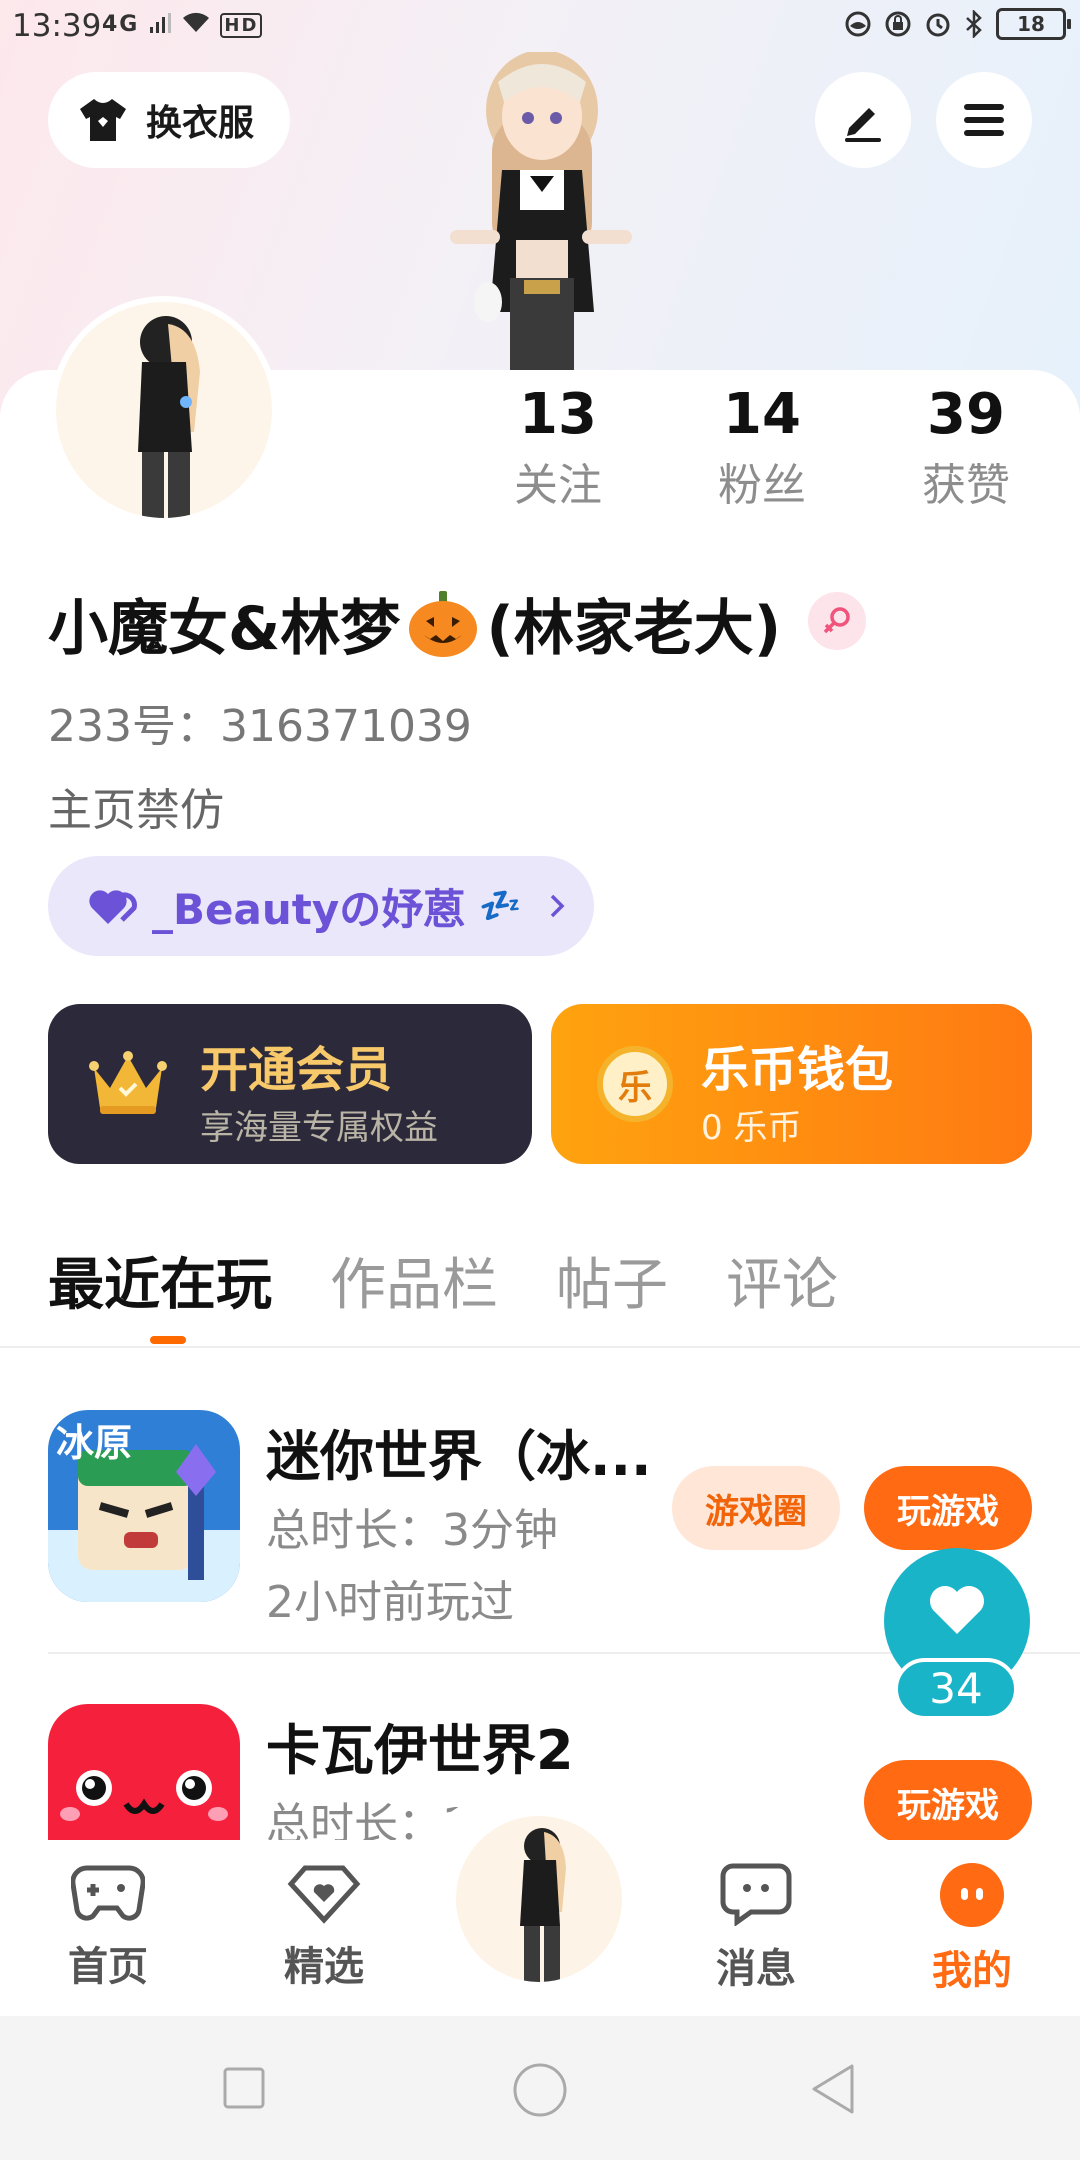  Describe the element at coordinates (635, 1084) in the screenshot. I see `coin-icon: 乐` at that location.